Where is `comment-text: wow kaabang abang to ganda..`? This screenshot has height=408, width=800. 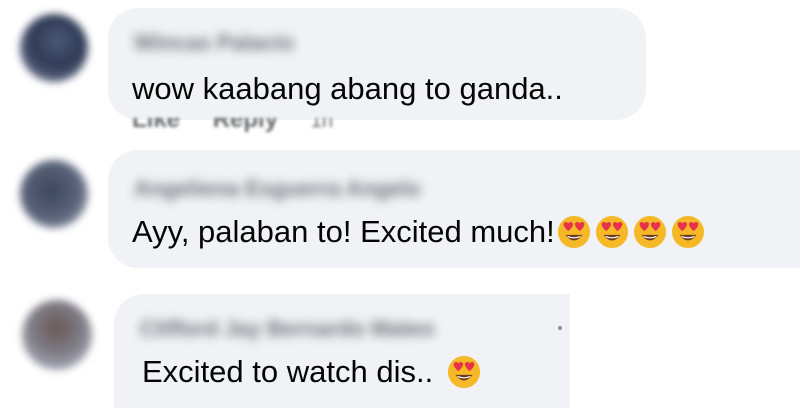
comment-text: wow kaabang abang to ganda.. is located at coordinates (347, 89).